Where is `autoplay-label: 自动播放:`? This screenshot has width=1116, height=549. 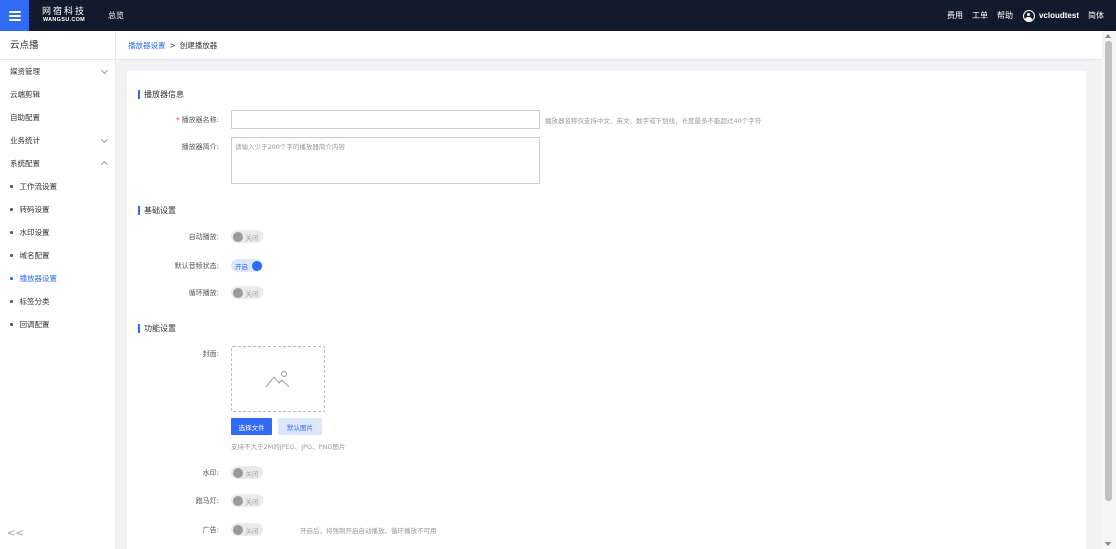
autoplay-label: 自动播放: is located at coordinates (203, 237).